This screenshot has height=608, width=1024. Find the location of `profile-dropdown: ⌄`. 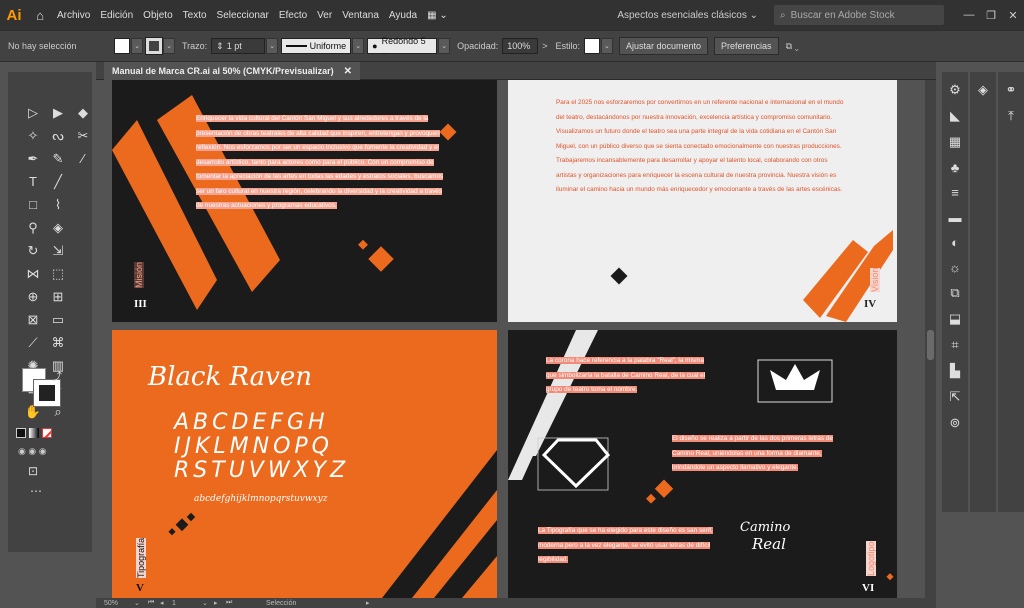

profile-dropdown: ⌄ is located at coordinates (358, 46).